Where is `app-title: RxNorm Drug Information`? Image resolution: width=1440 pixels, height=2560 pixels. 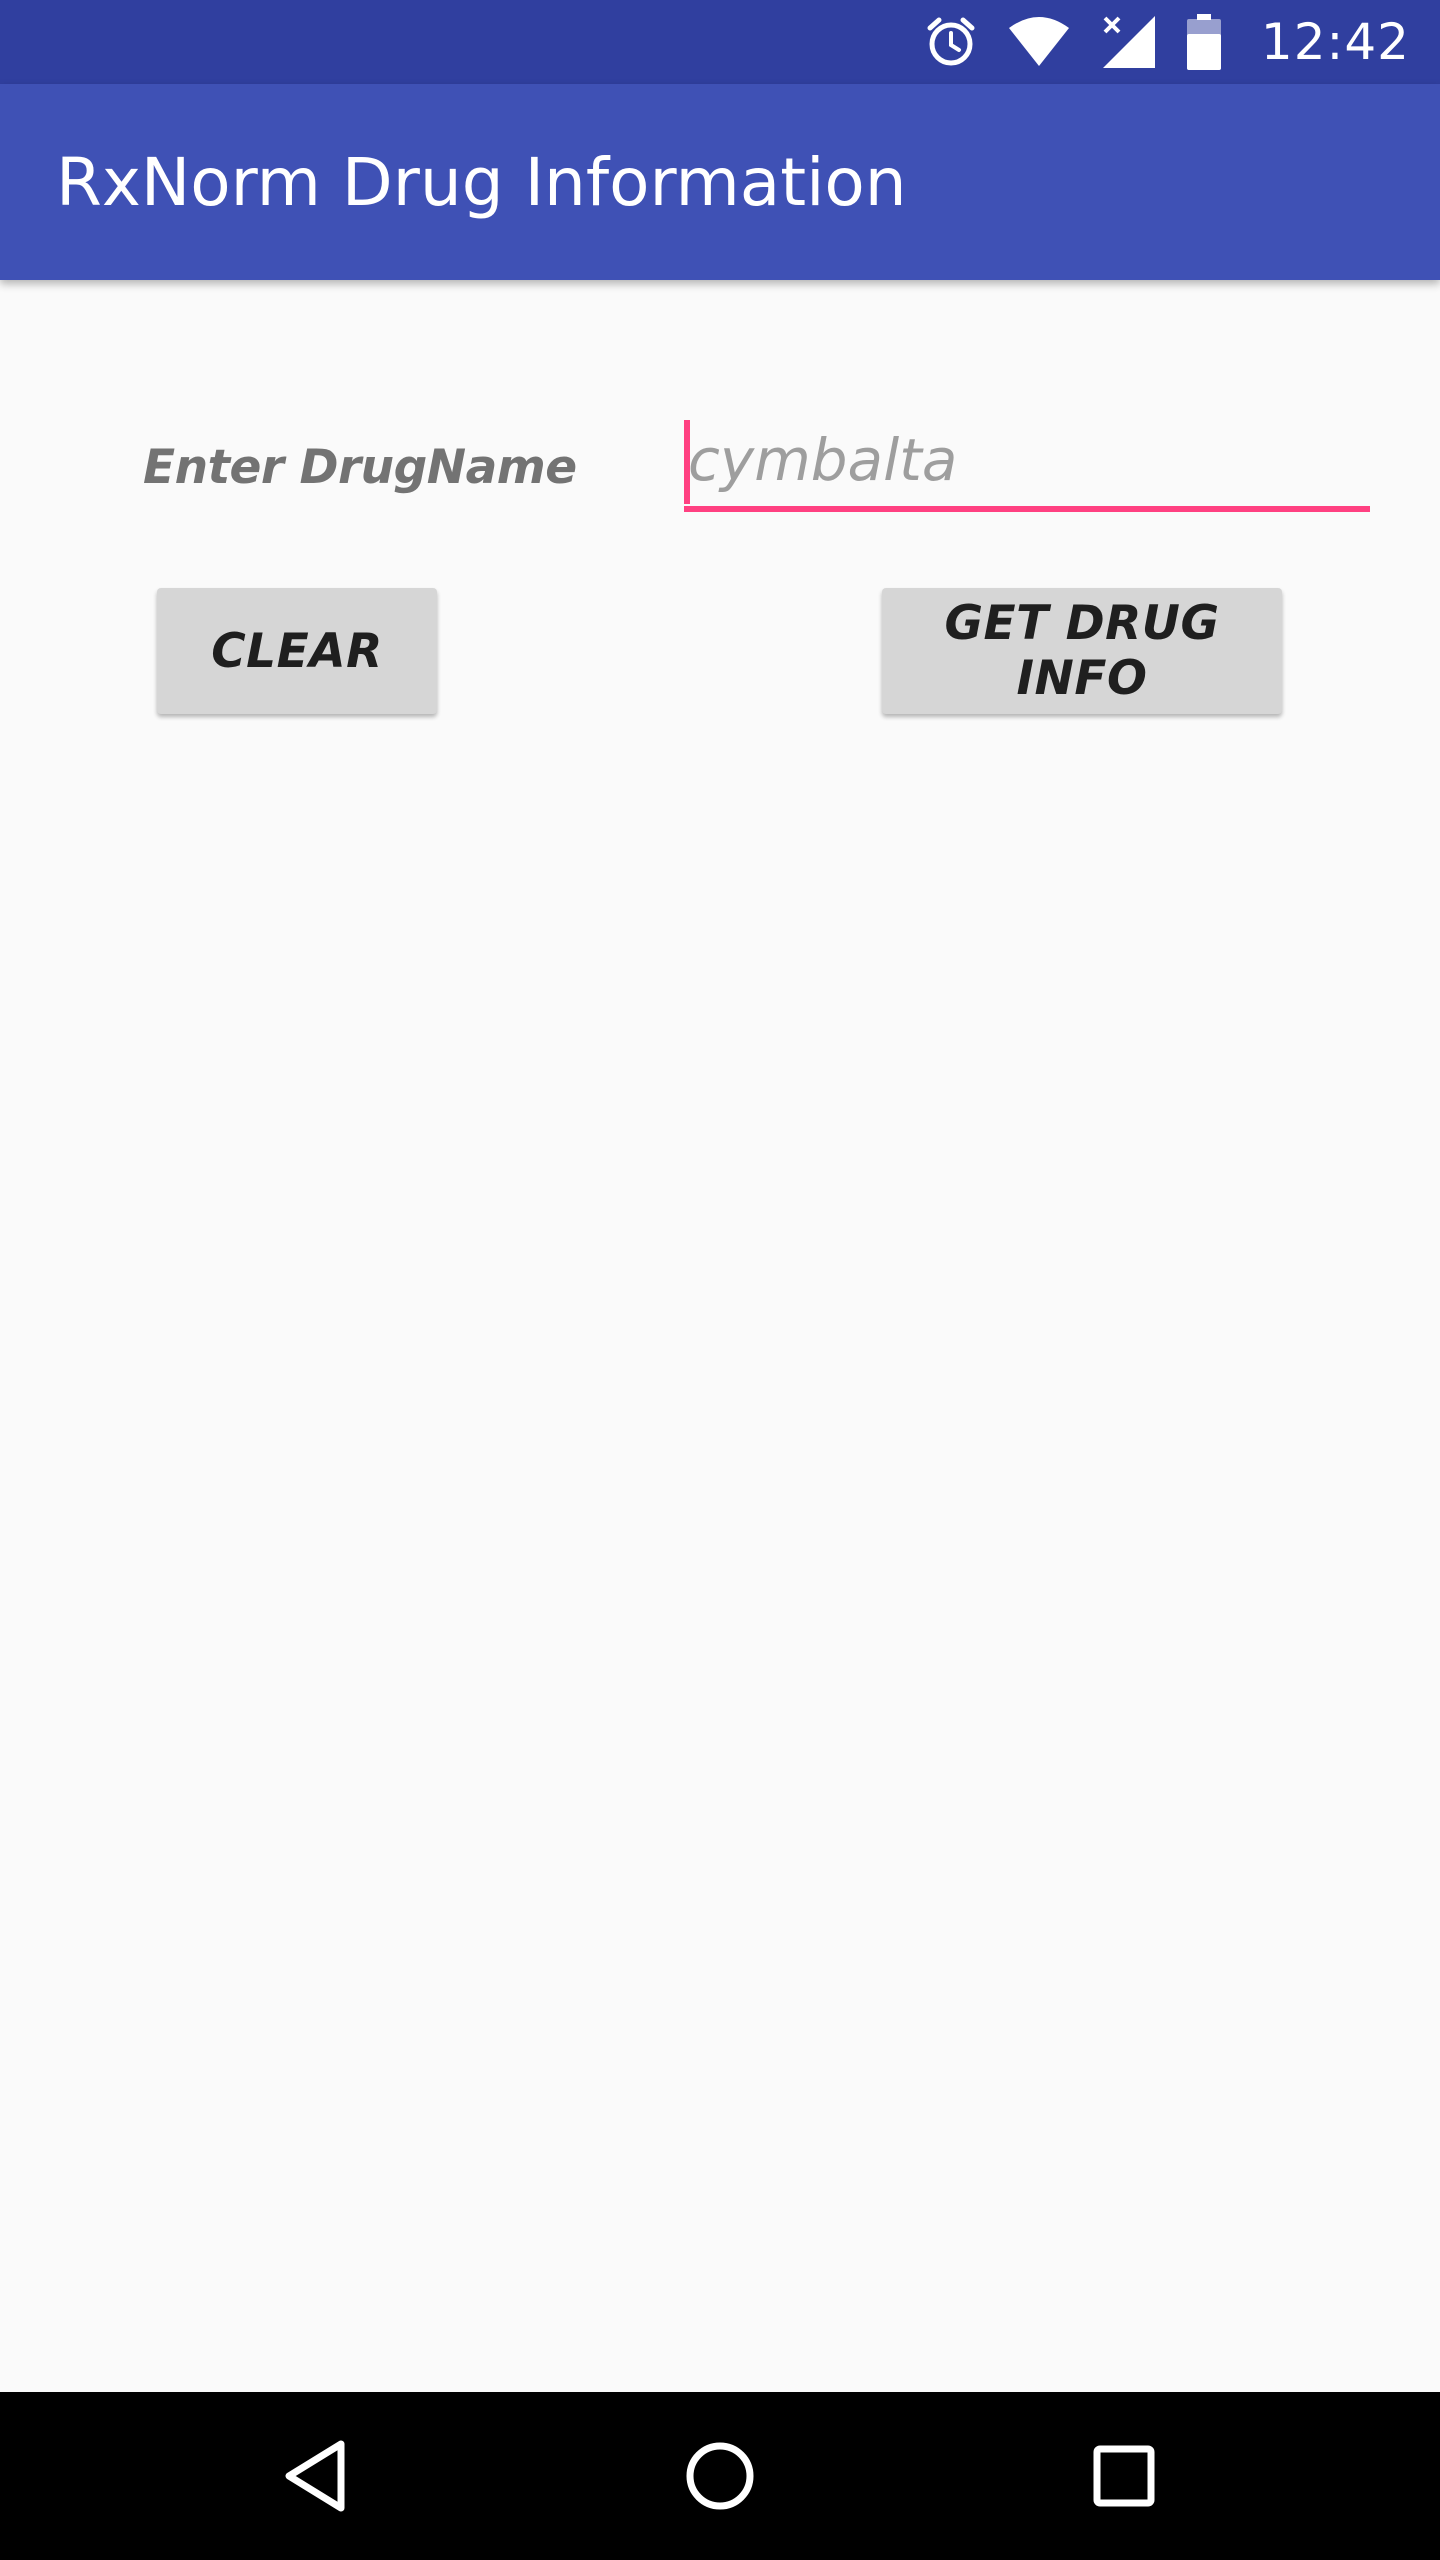 app-title: RxNorm Drug Information is located at coordinates (481, 182).